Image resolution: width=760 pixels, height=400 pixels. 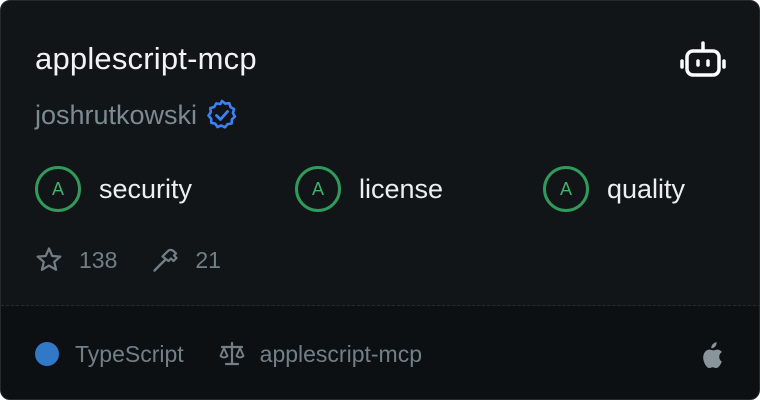 What do you see at coordinates (58, 189) in the screenshot?
I see `security-grade-badge: A` at bounding box center [58, 189].